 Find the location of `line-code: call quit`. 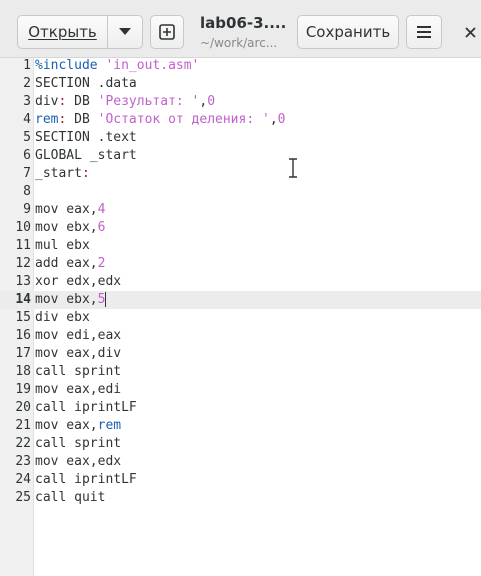

line-code: call quit is located at coordinates (70, 498).